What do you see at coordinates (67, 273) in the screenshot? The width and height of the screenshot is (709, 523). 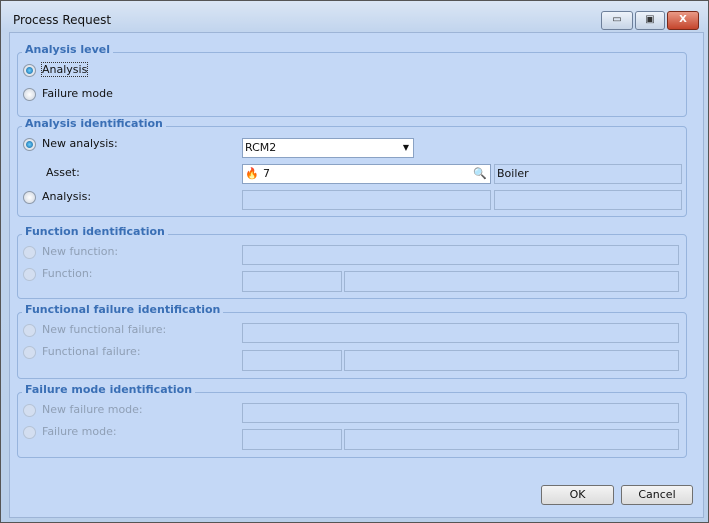 I see `function-label: Function:` at bounding box center [67, 273].